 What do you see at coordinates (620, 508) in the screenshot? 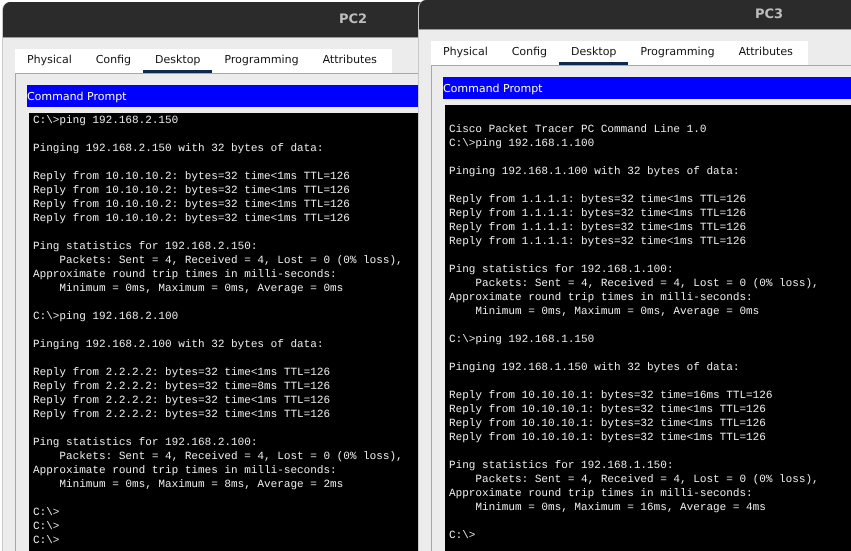
I see `terminal-line: Minimum = 0ms, Maximum = 16ms, Average = 4ms` at bounding box center [620, 508].